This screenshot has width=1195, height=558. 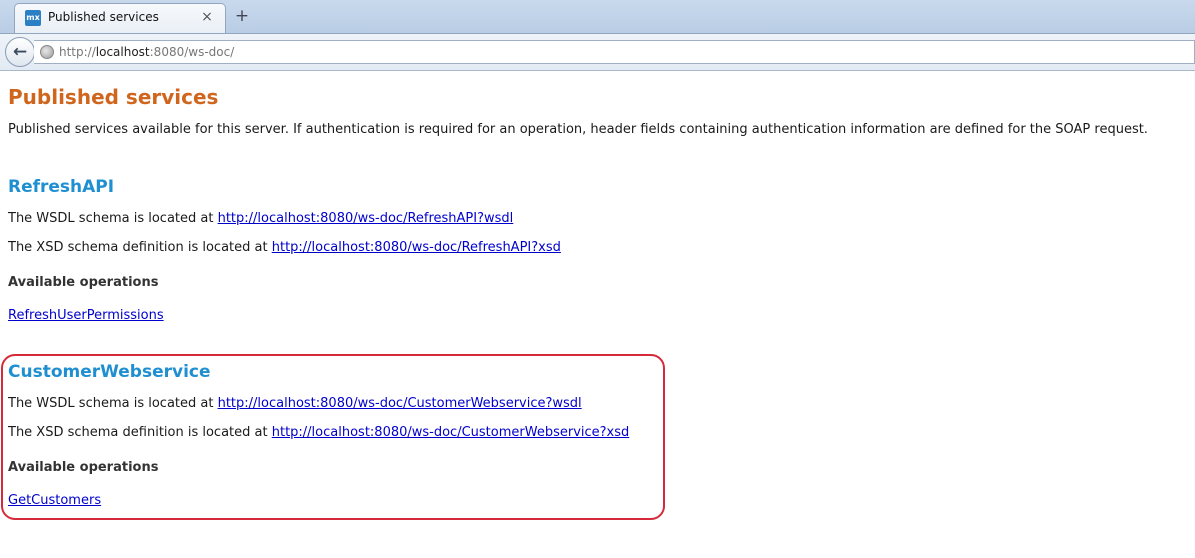 What do you see at coordinates (113, 218) in the screenshot?
I see `wsdl-label: The WSDL schema is located at` at bounding box center [113, 218].